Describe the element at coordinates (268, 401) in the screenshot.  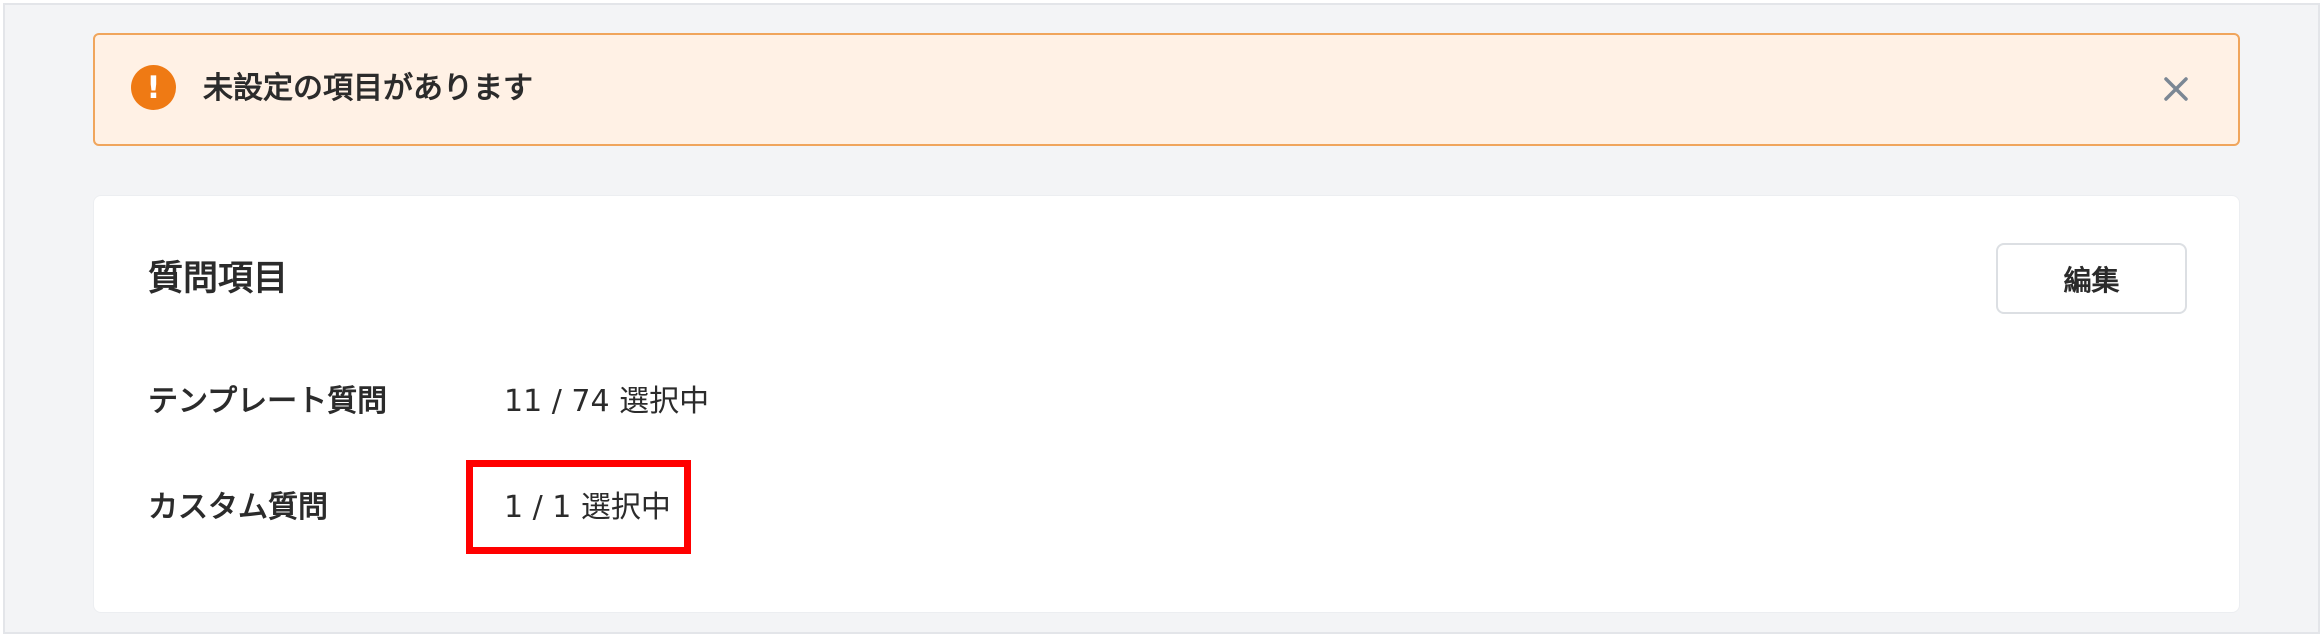
I see `template-questions-label: テンプレート質問` at that location.